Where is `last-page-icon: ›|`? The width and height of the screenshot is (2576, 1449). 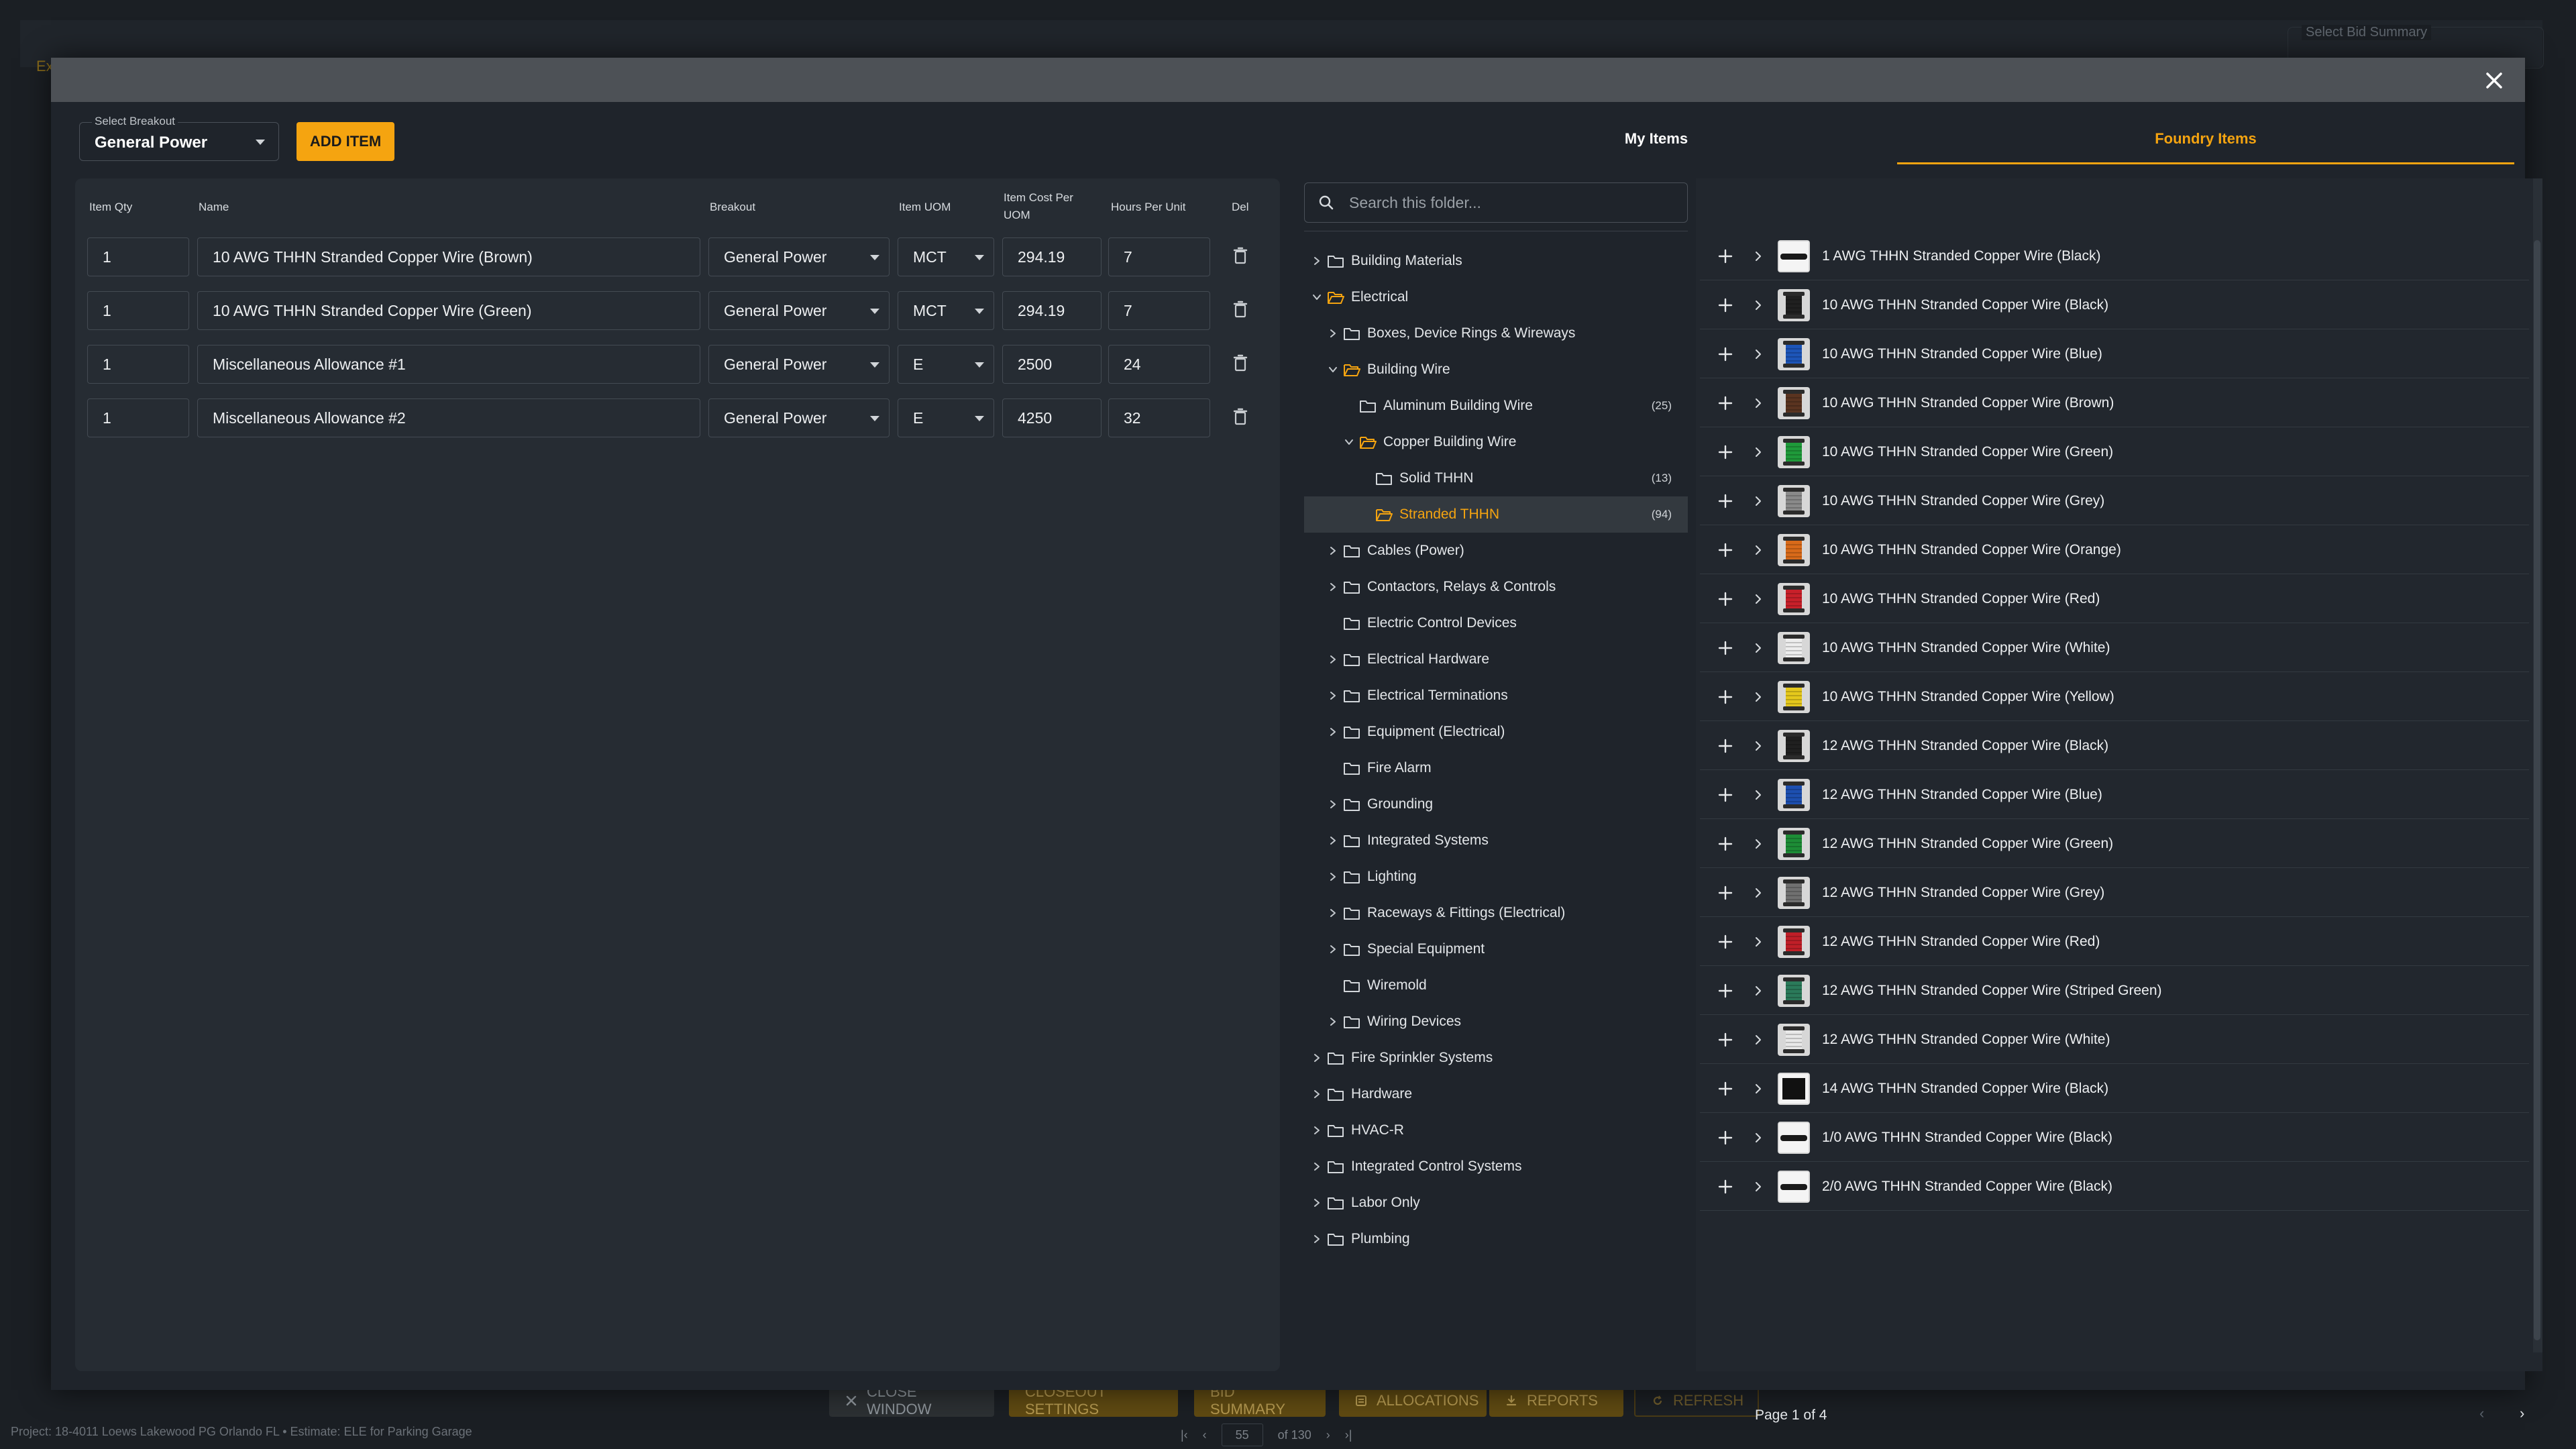 last-page-icon: ›| is located at coordinates (1348, 1435).